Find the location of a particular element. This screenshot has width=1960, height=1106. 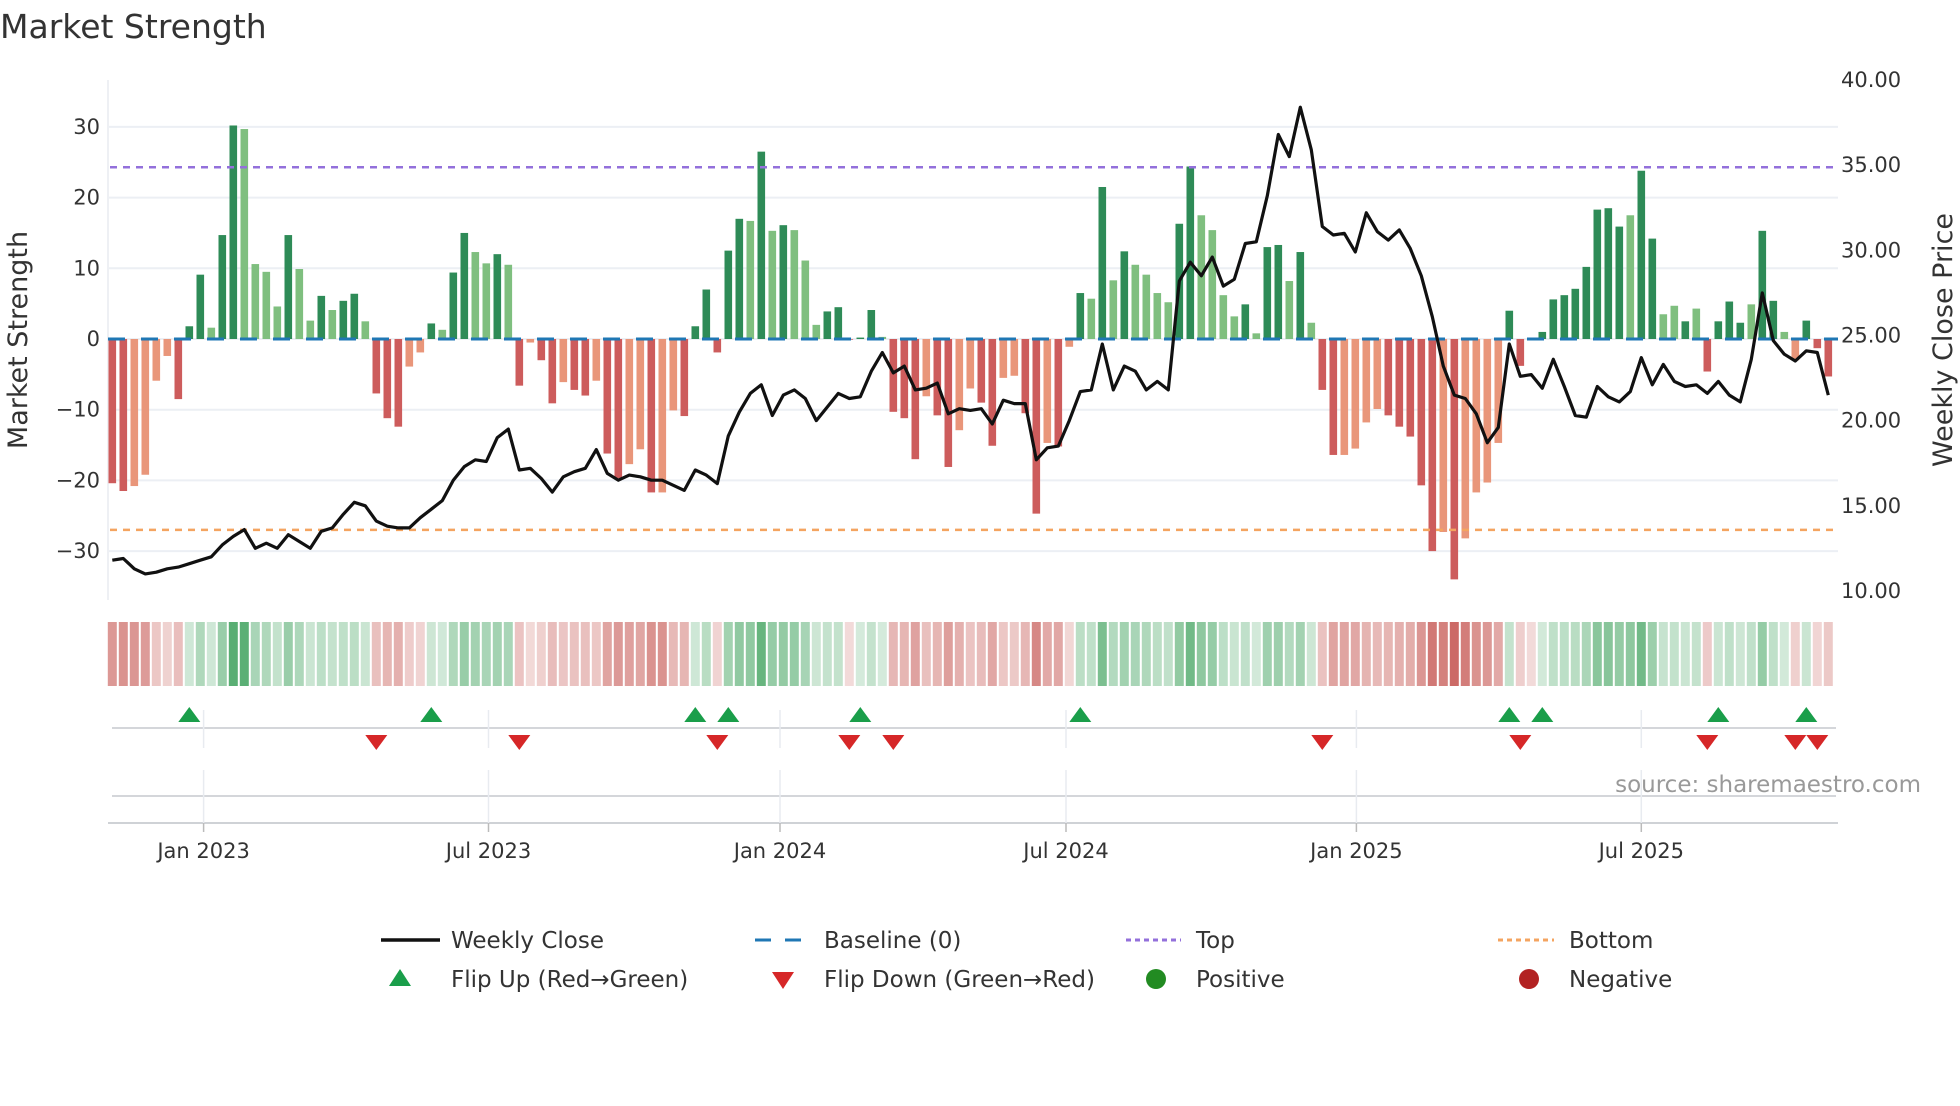

right-tick-label: 35.00 is located at coordinates (1871, 165).